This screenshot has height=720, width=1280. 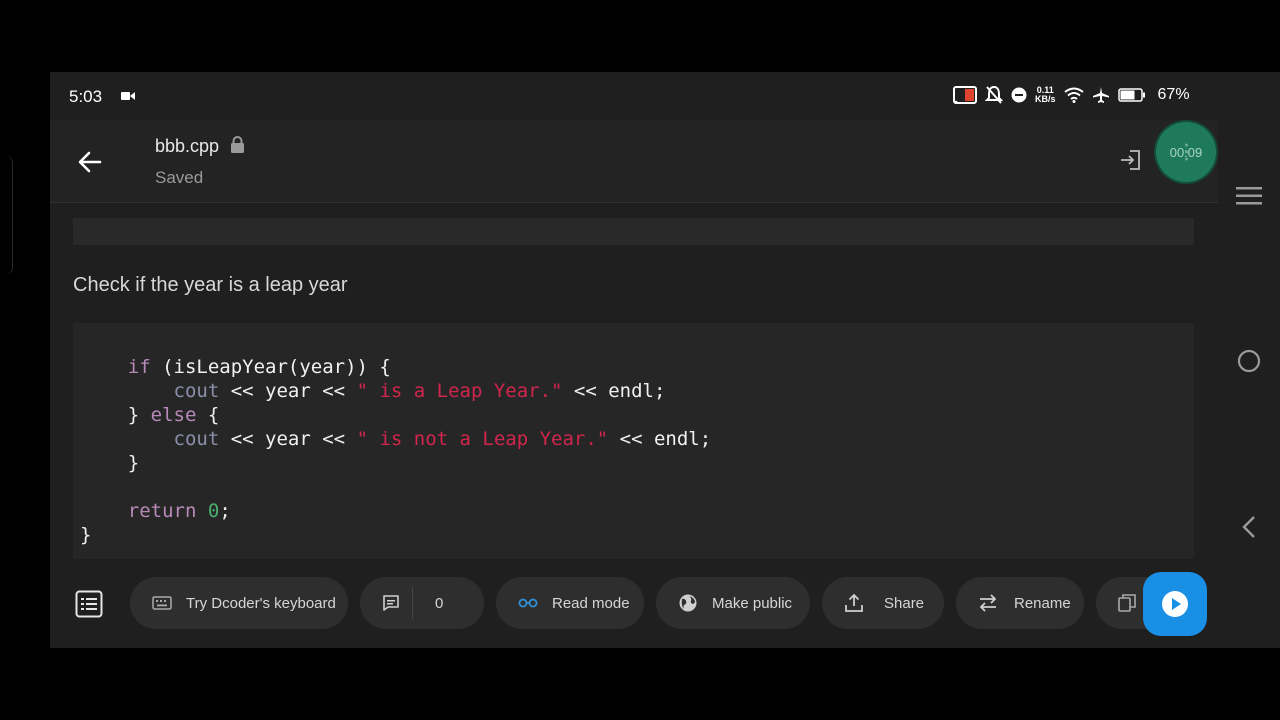 What do you see at coordinates (210, 285) in the screenshot?
I see `description-heading: Check if the year is a leap year` at bounding box center [210, 285].